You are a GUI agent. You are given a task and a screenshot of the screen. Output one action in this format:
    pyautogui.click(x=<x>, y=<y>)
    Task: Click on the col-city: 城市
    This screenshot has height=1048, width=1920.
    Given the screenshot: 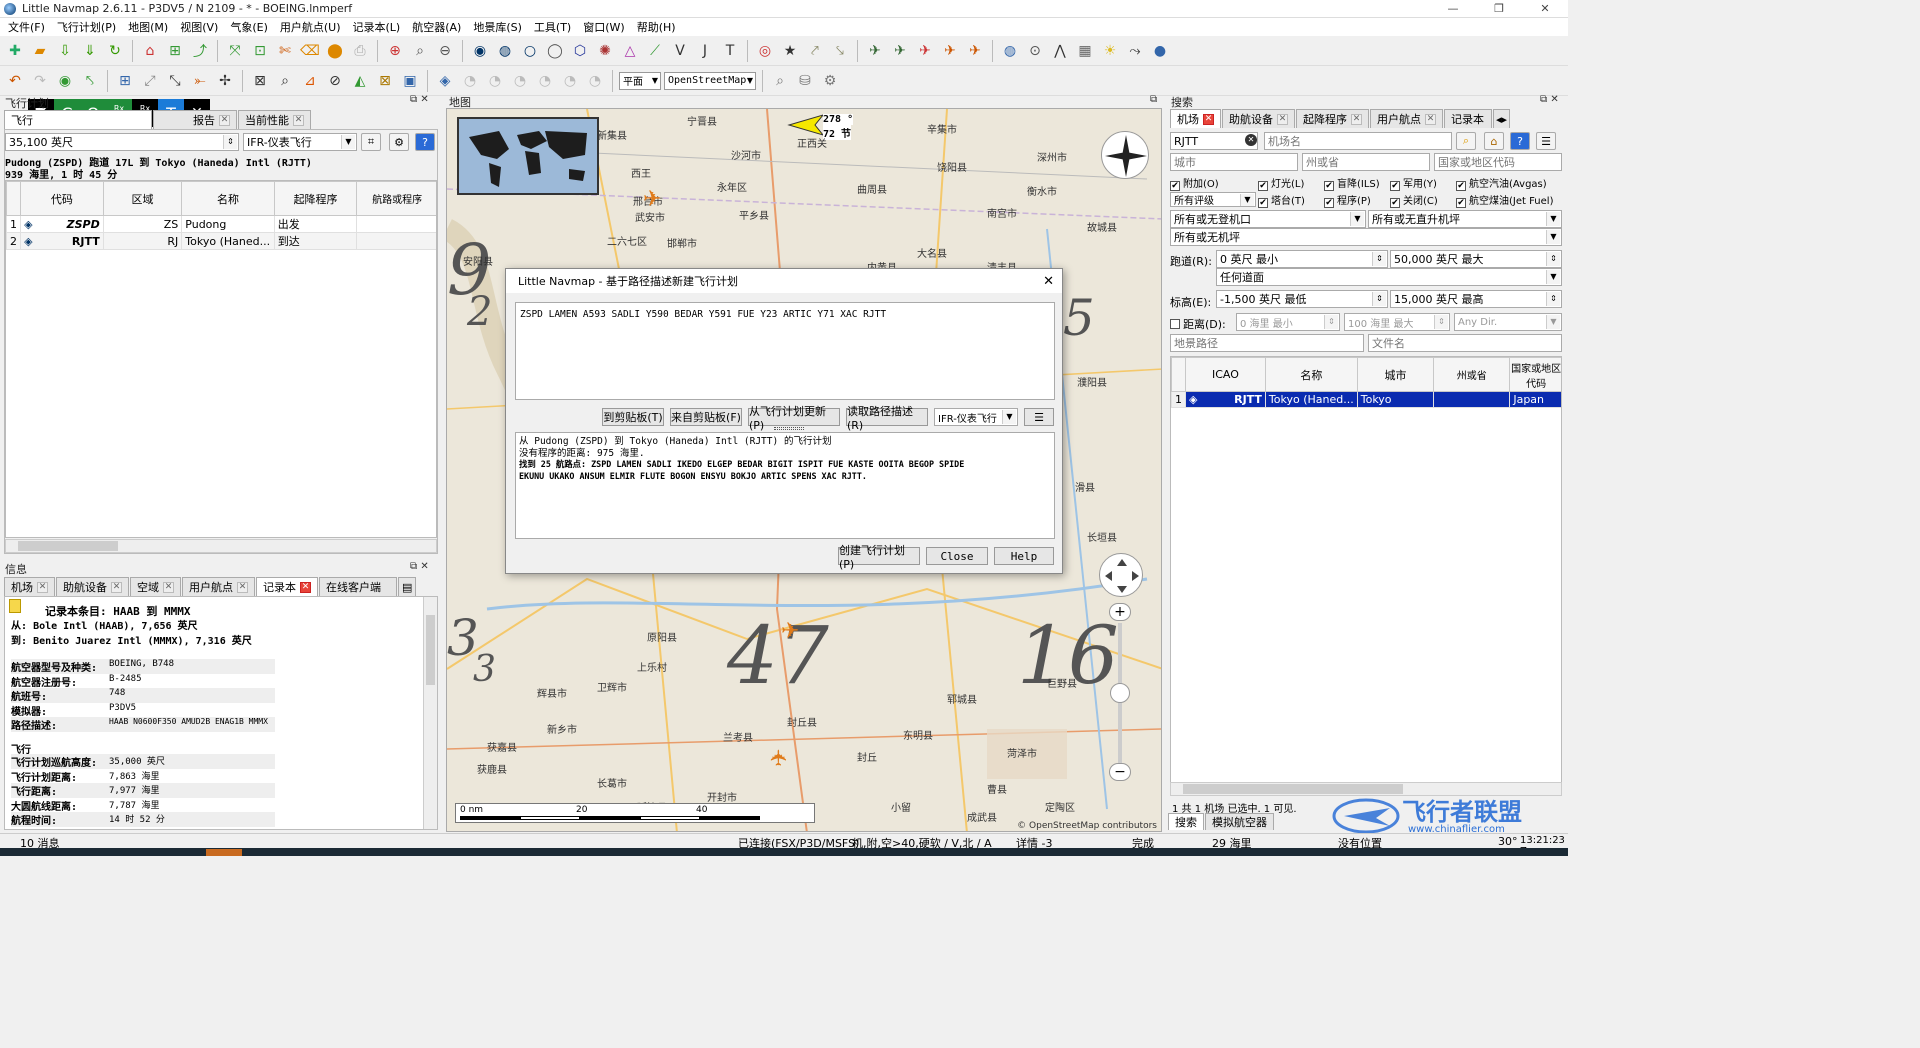 What is the action you would take?
    pyautogui.click(x=1395, y=374)
    